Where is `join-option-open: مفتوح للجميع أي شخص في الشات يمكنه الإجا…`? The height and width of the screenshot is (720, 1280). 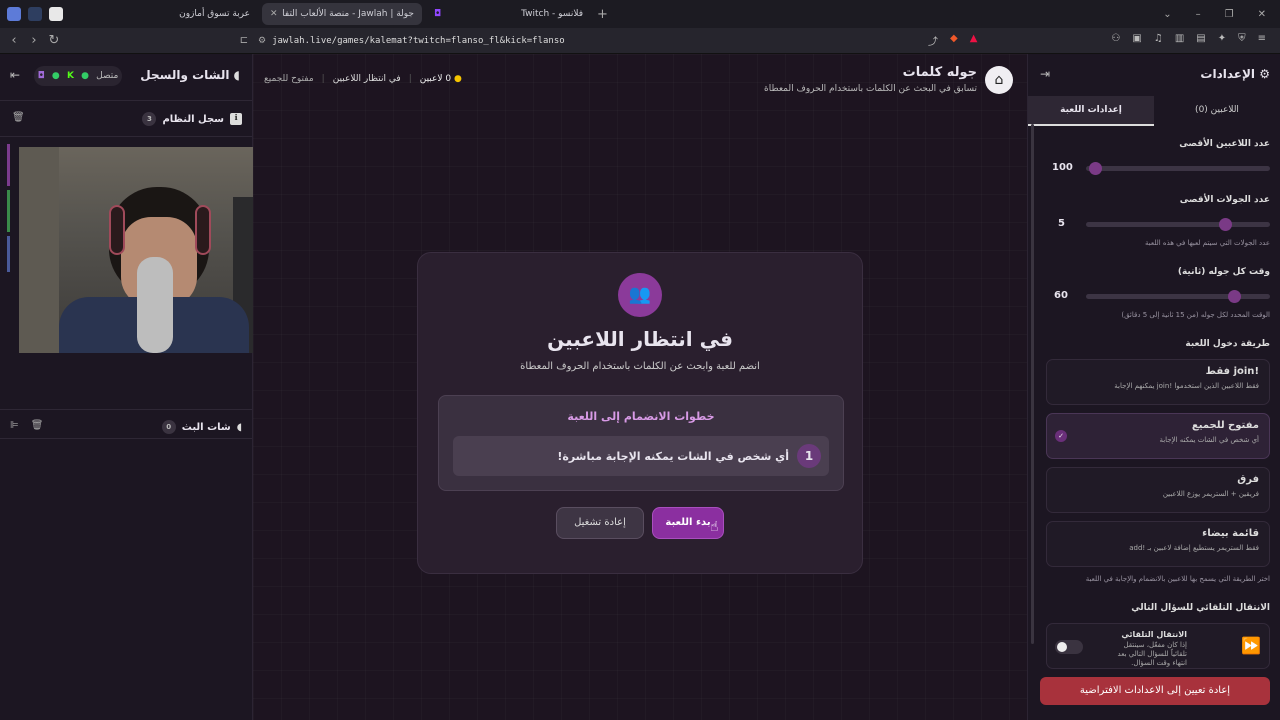 join-option-open: مفتوح للجميع أي شخص في الشات يمكنه الإجا… is located at coordinates (1158, 436).